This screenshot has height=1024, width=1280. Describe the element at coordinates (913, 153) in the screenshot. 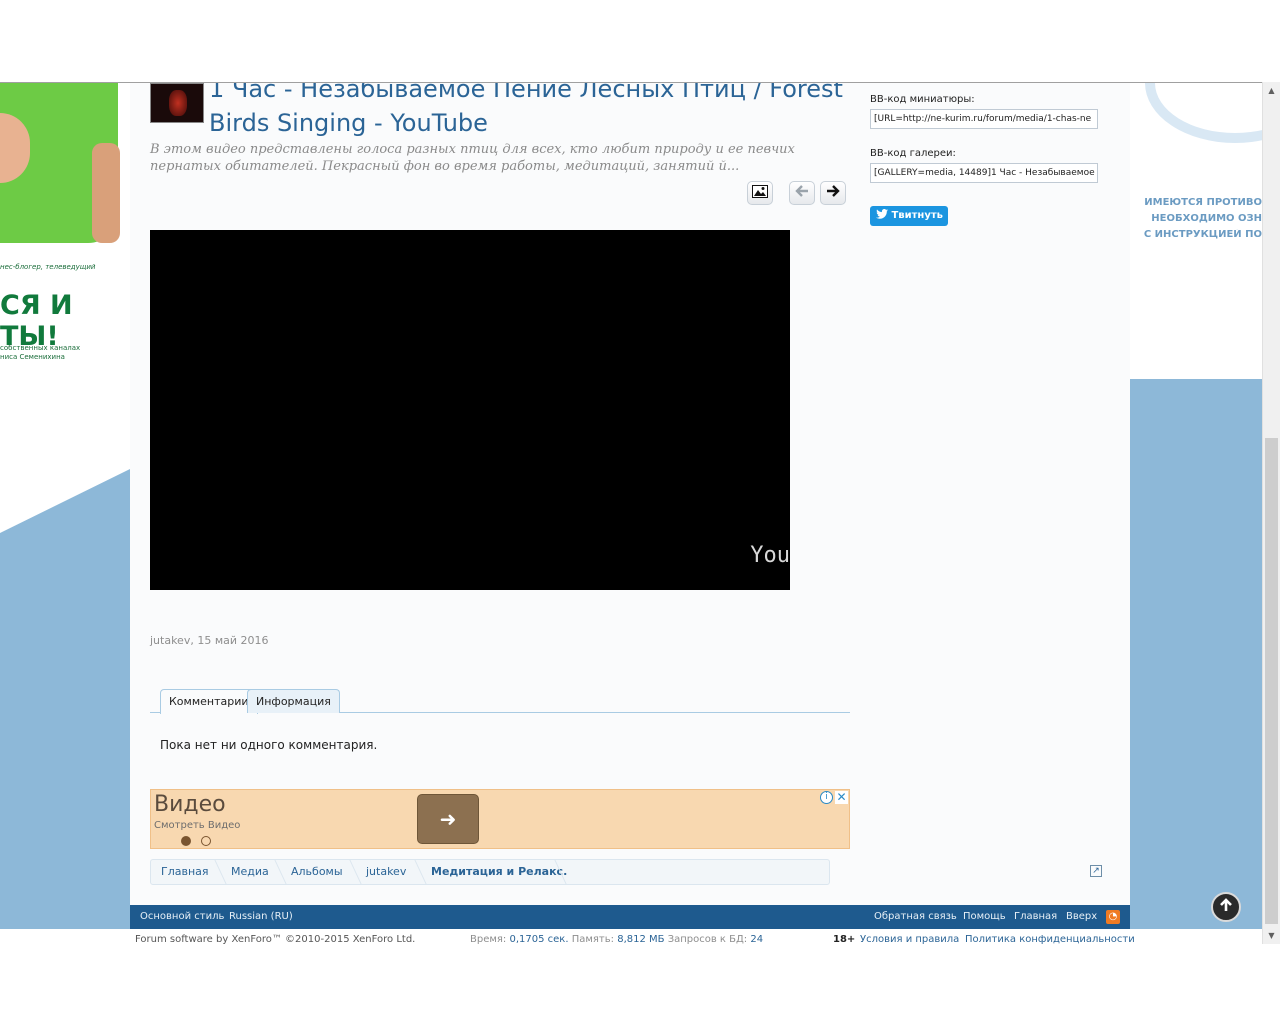

I see `bbcode-gallery-label: BB-код галереи:` at that location.